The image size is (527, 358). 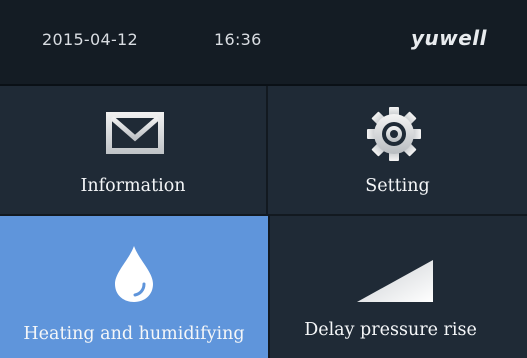 What do you see at coordinates (394, 134) in the screenshot?
I see `gear-icon` at bounding box center [394, 134].